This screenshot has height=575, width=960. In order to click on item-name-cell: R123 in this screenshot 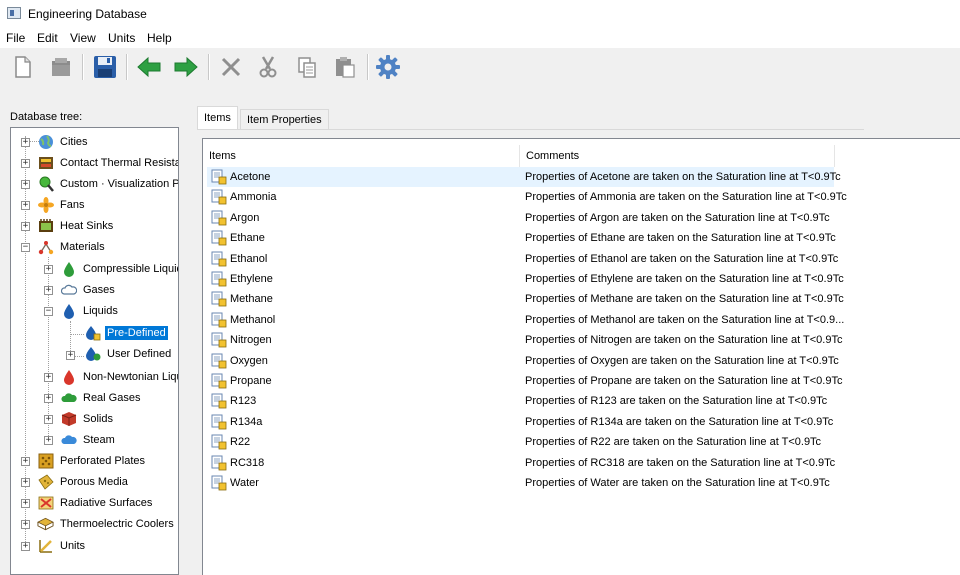, I will do `click(233, 401)`.